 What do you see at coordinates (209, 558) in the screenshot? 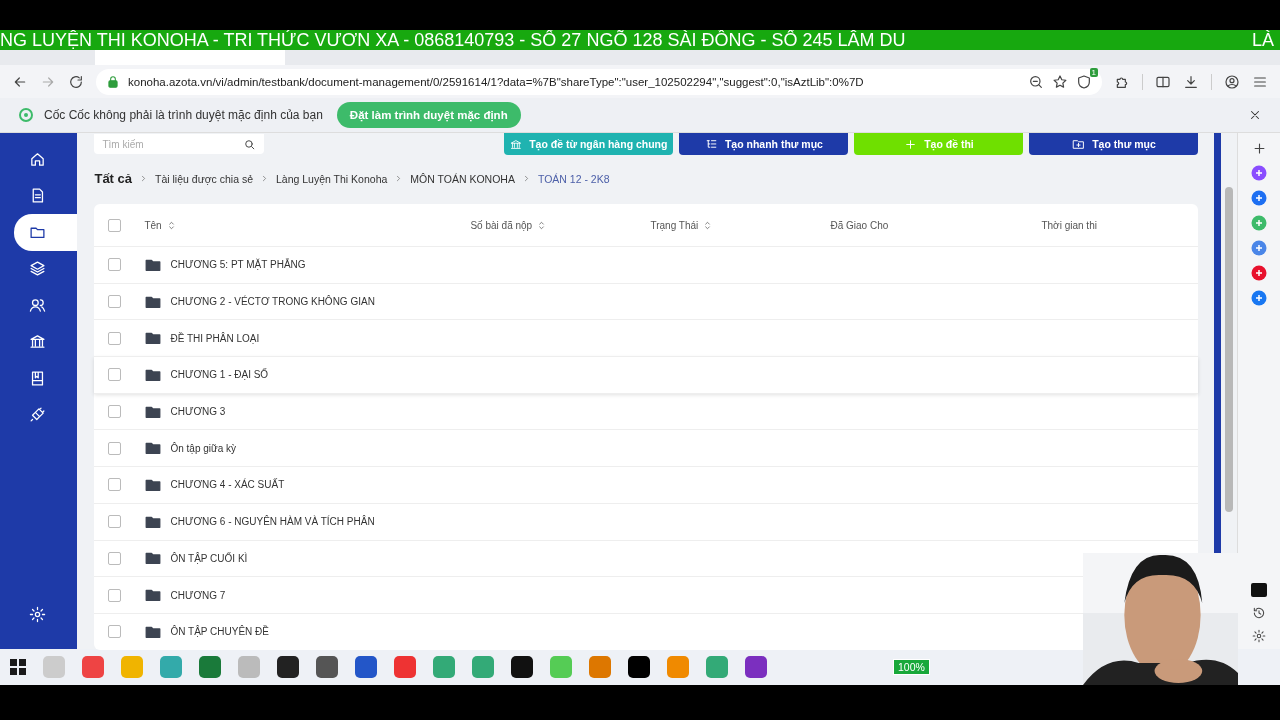
I see `folder-name: ÔN TẬP CUỐI KÌ` at bounding box center [209, 558].